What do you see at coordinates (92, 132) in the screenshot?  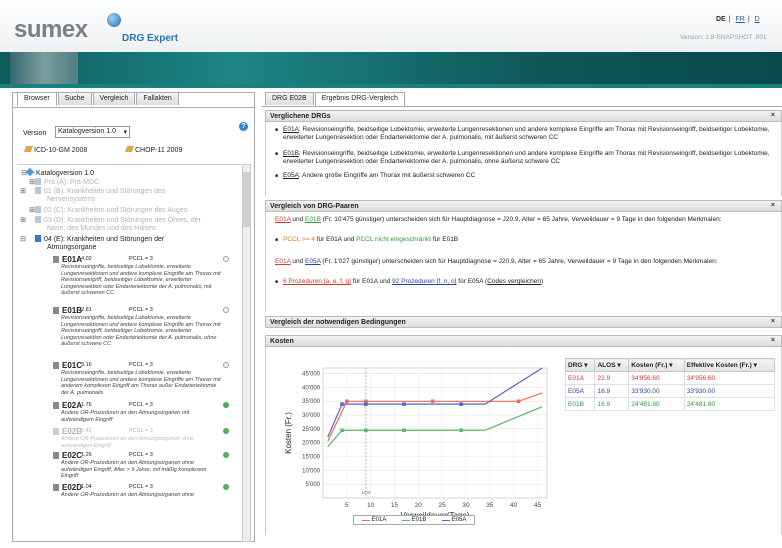 I see `version-select: Katalogversion 1.0 ▾` at bounding box center [92, 132].